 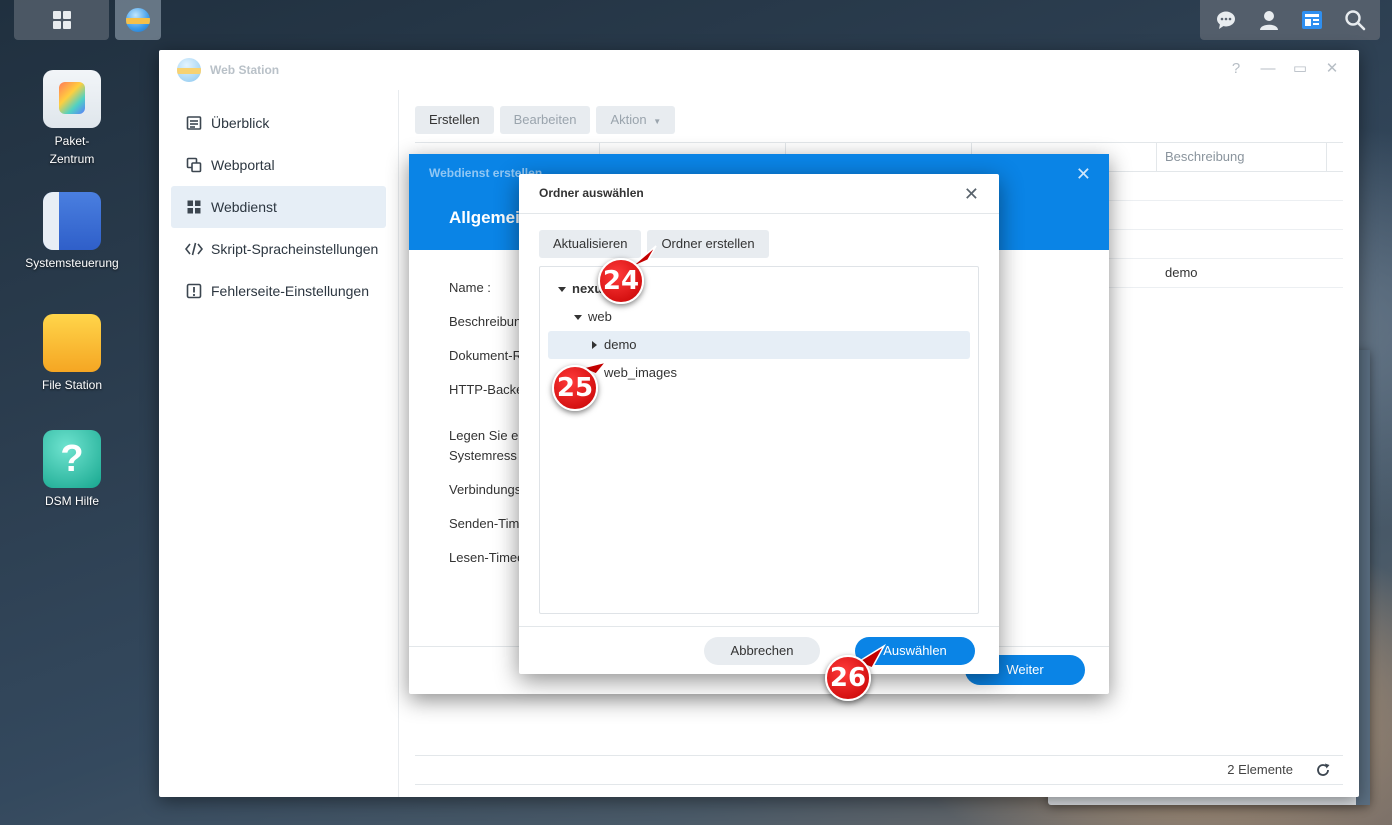 What do you see at coordinates (1300, 69) in the screenshot?
I see `maximize-button: ▭` at bounding box center [1300, 69].